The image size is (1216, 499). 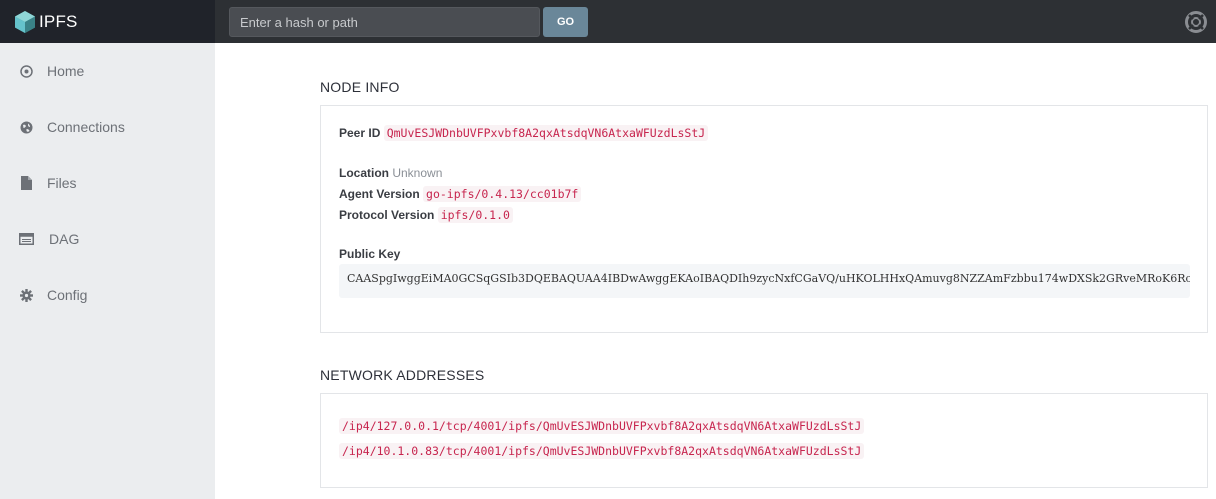 I want to click on protocol-version-label: Protocol Version, so click(x=387, y=215).